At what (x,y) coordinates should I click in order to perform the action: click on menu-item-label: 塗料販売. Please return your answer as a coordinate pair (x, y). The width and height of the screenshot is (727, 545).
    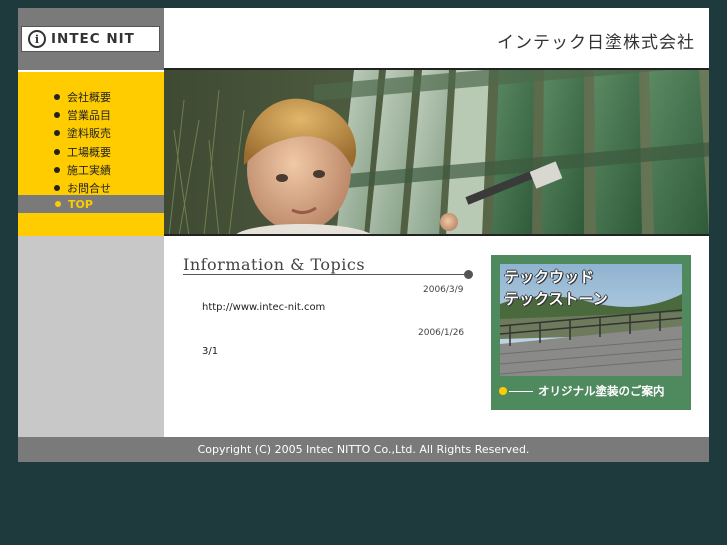
    Looking at the image, I should click on (89, 134).